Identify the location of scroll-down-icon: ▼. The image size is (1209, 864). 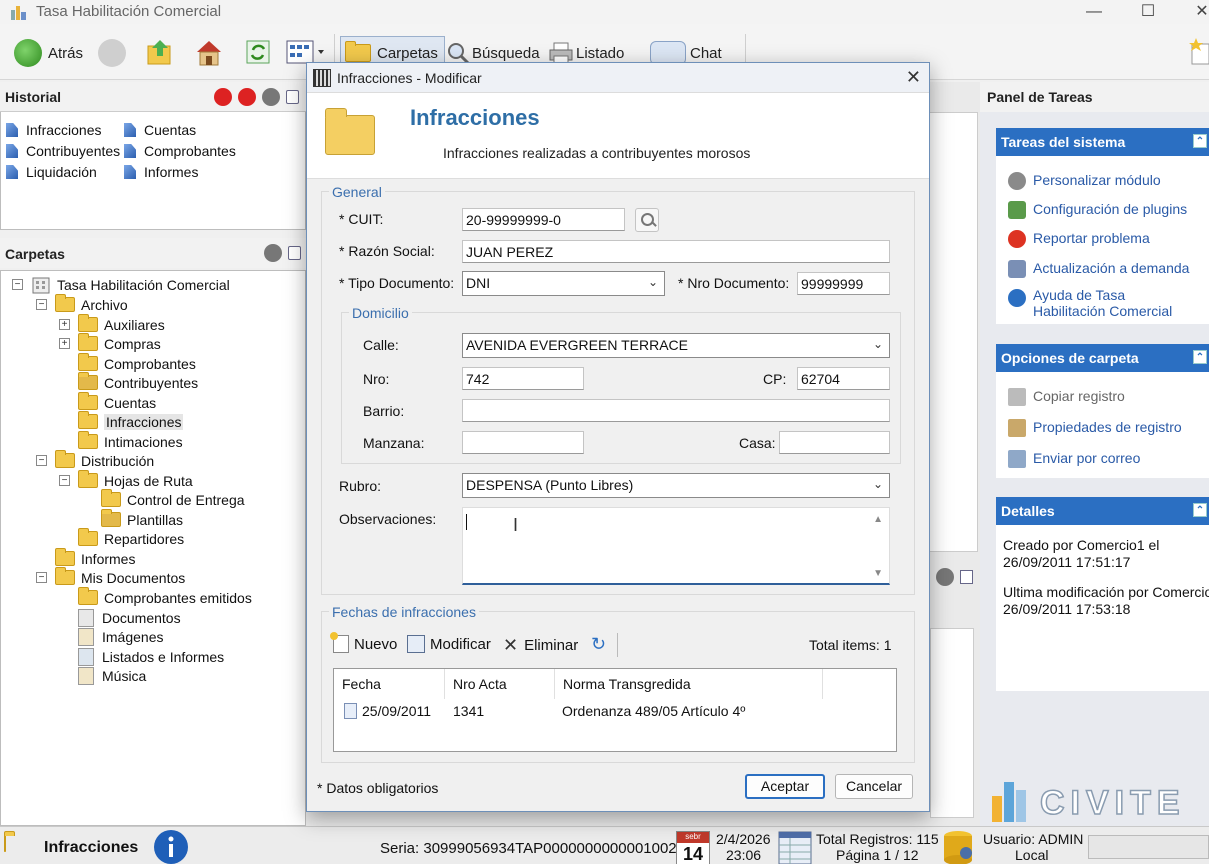
(878, 573).